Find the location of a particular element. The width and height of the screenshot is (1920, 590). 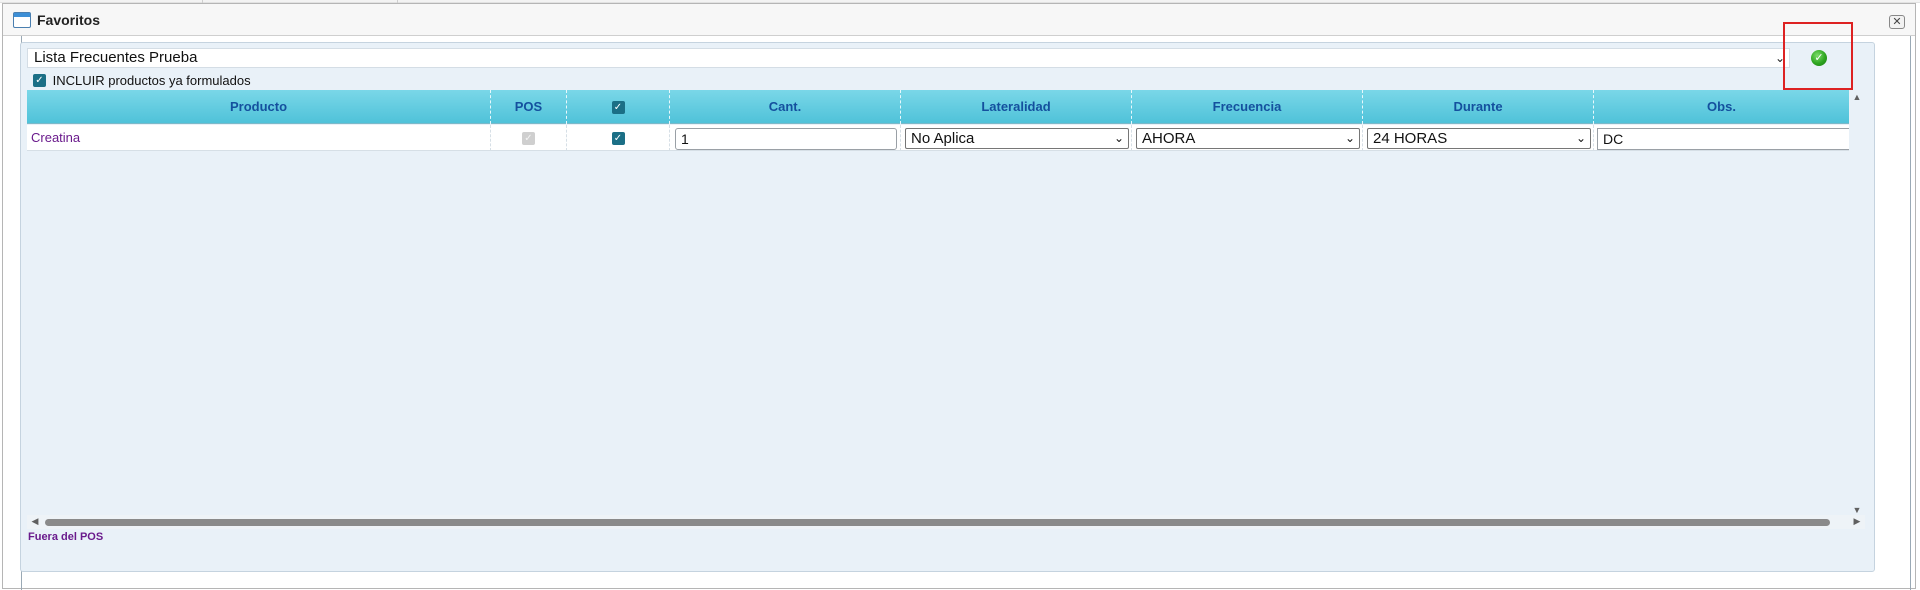

scrollbar-thumb is located at coordinates (937, 522).